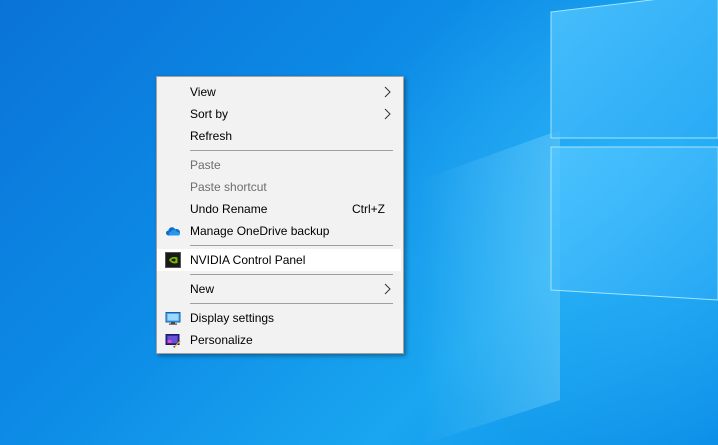  I want to click on menu-item-refresh: Refresh, so click(280, 136).